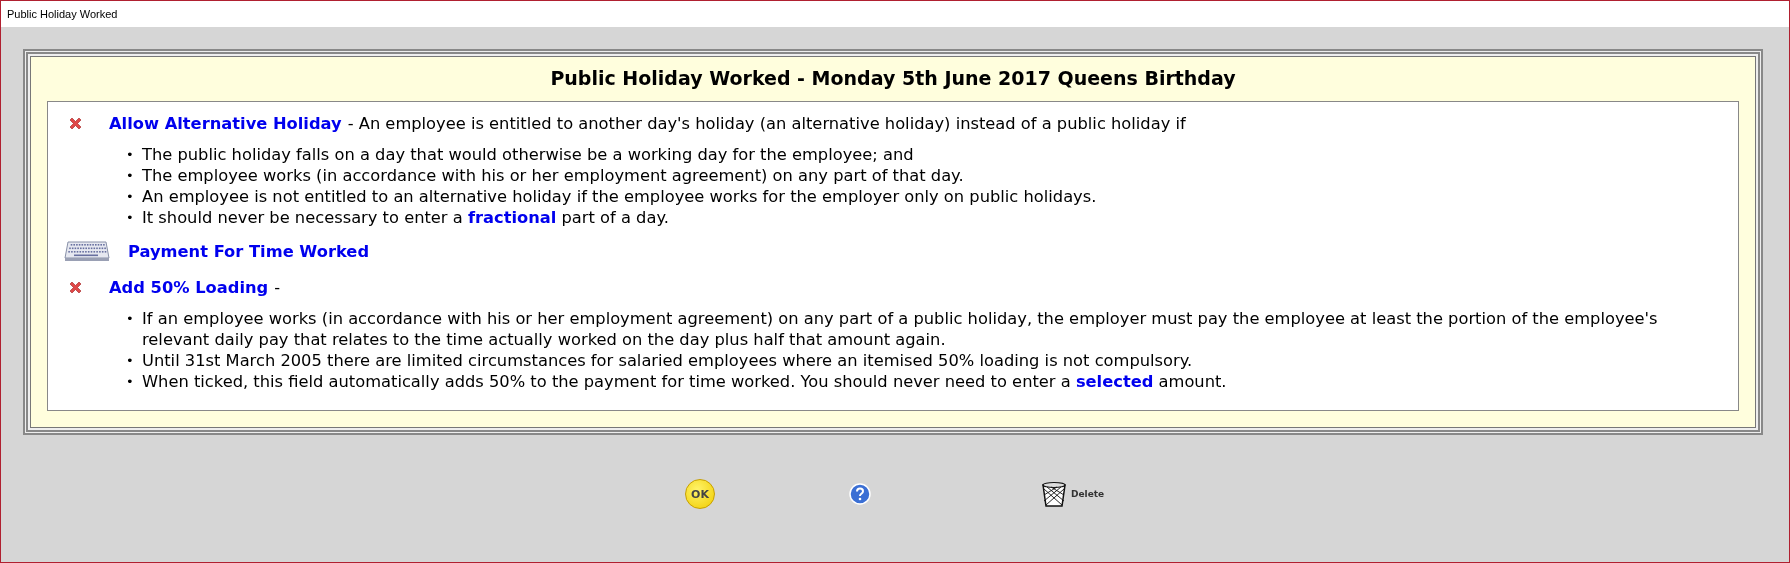 This screenshot has width=1790, height=563. What do you see at coordinates (893, 78) in the screenshot?
I see `panel-title: Public Holiday Worked - Monday 5th June 2017 Queens Birthday` at bounding box center [893, 78].